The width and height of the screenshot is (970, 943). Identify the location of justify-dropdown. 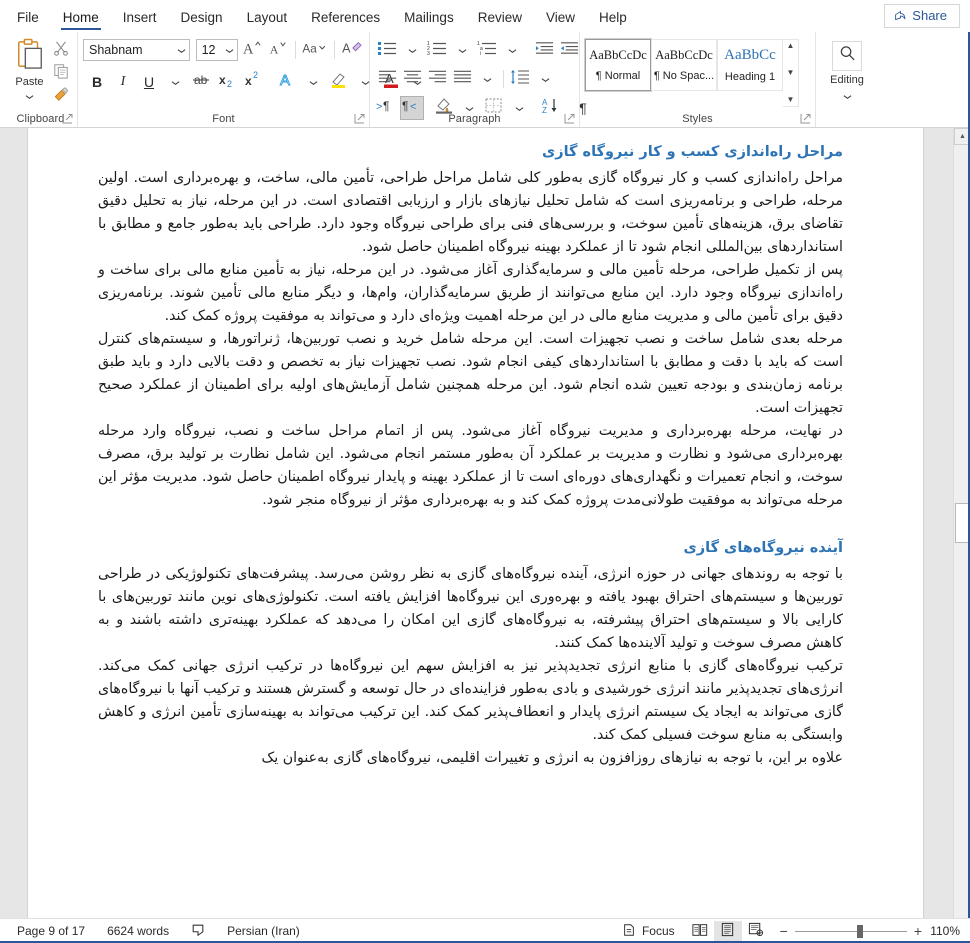
(487, 79).